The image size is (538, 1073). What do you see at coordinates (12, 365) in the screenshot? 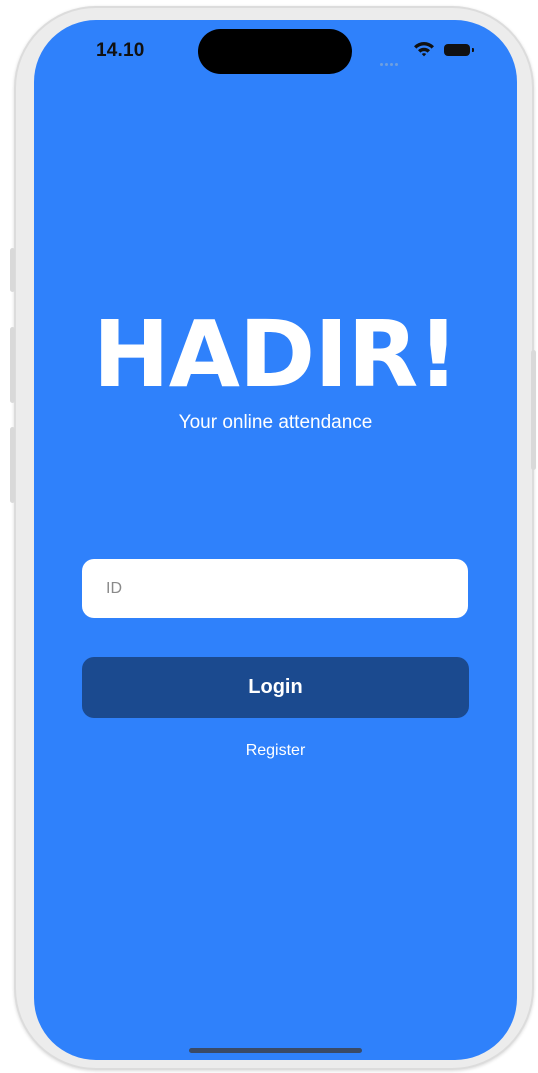
I see `volume-up-button` at bounding box center [12, 365].